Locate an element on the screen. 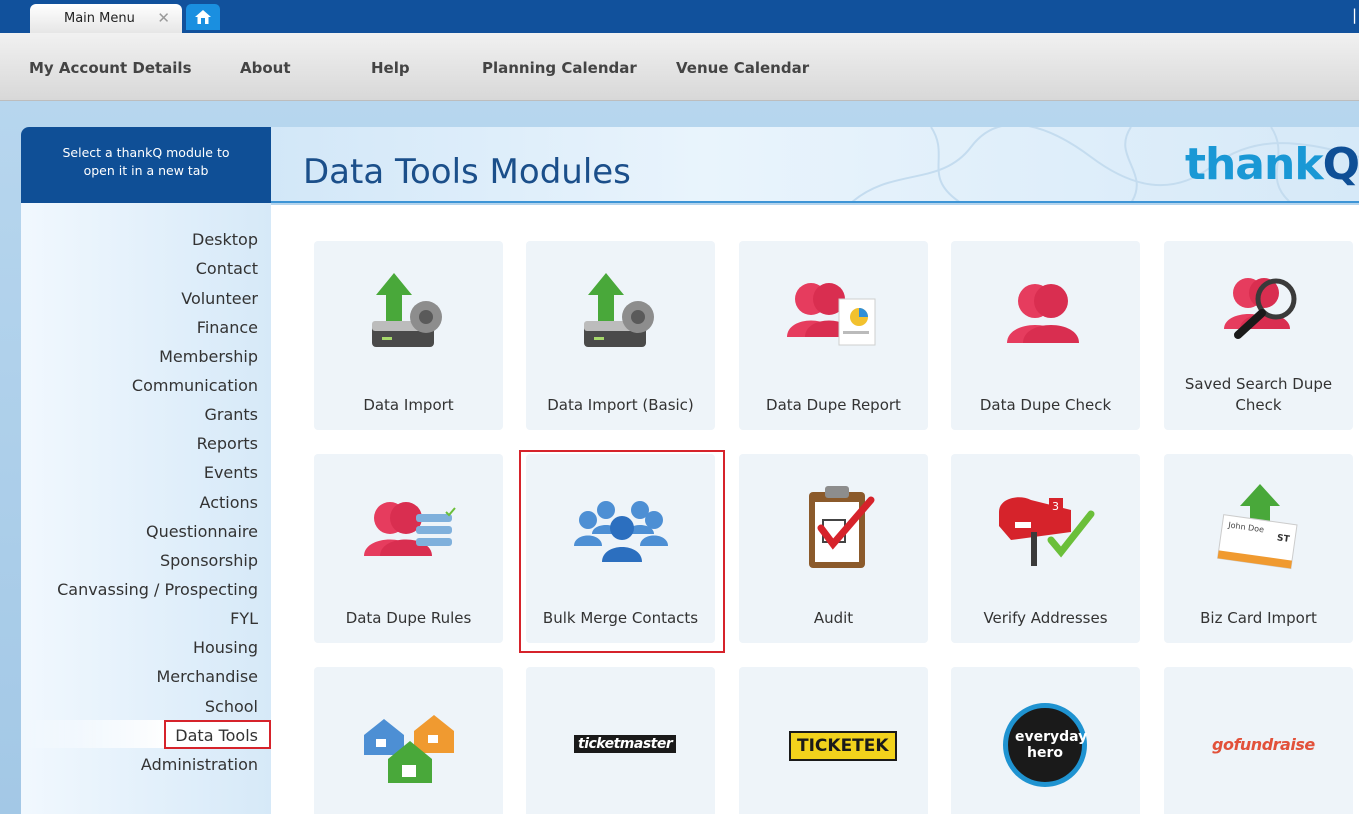 The height and width of the screenshot is (814, 1359). tile-label: Data Import is located at coordinates (408, 405).